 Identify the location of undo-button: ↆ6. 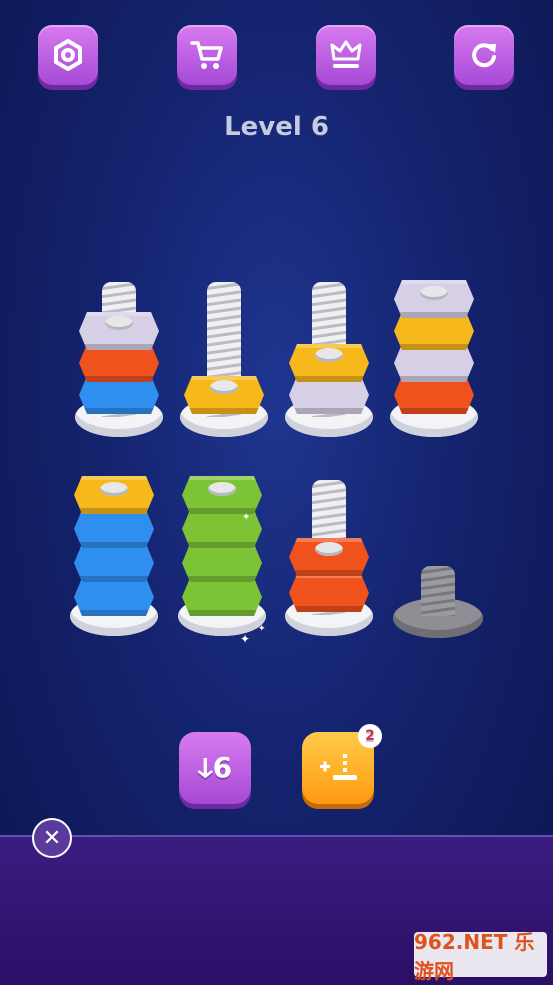
(215, 768).